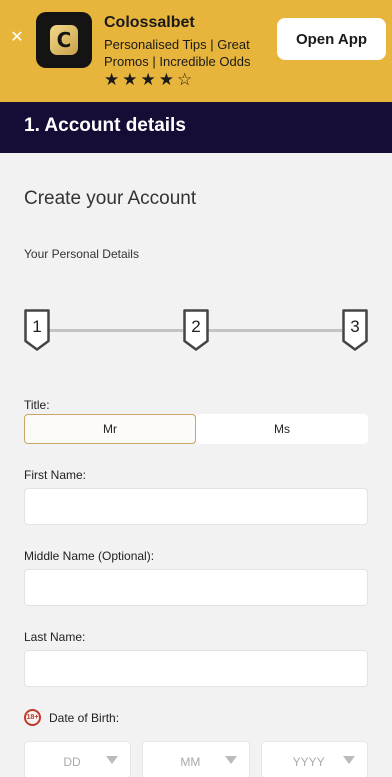  I want to click on rating-stars: ★ ★ ★ ★ ☆, so click(148, 80).